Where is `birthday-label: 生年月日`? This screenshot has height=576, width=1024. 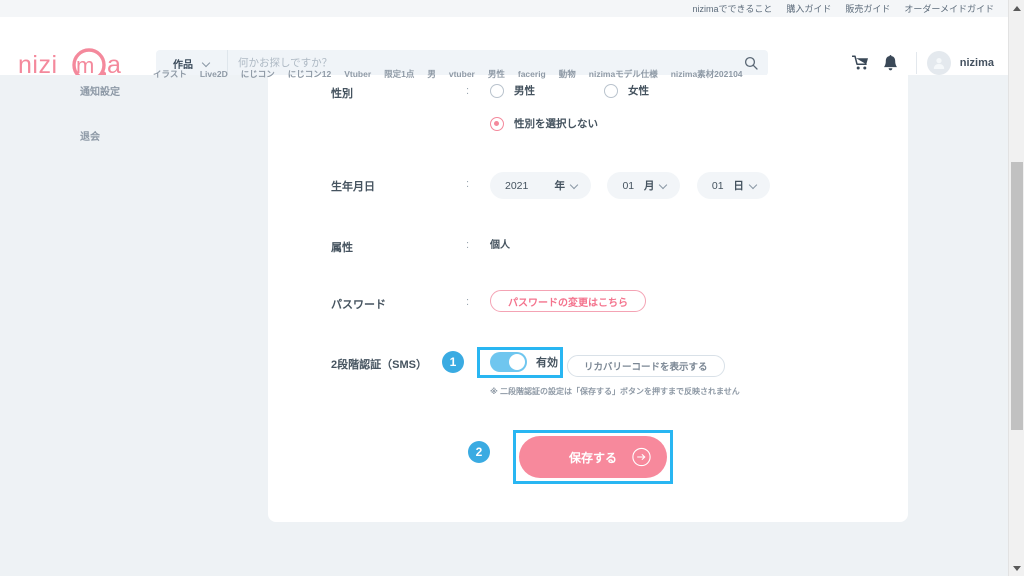 birthday-label: 生年月日 is located at coordinates (353, 187).